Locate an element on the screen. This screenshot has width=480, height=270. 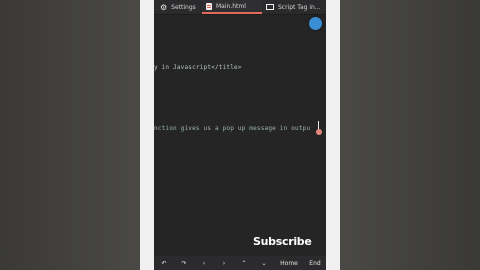
tab-settings: ⚙ Settings is located at coordinates (178, 7).